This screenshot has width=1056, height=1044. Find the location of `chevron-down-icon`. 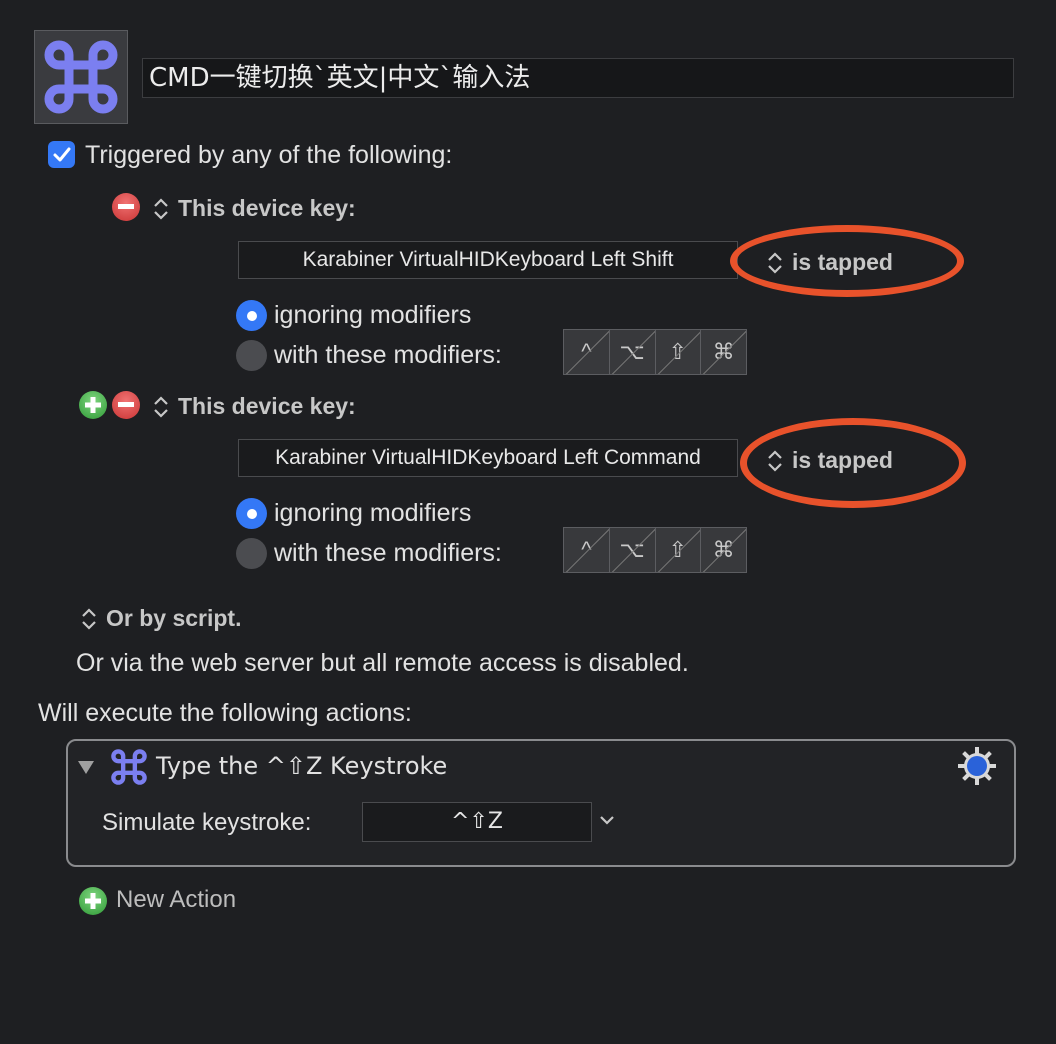

chevron-down-icon is located at coordinates (607, 822).